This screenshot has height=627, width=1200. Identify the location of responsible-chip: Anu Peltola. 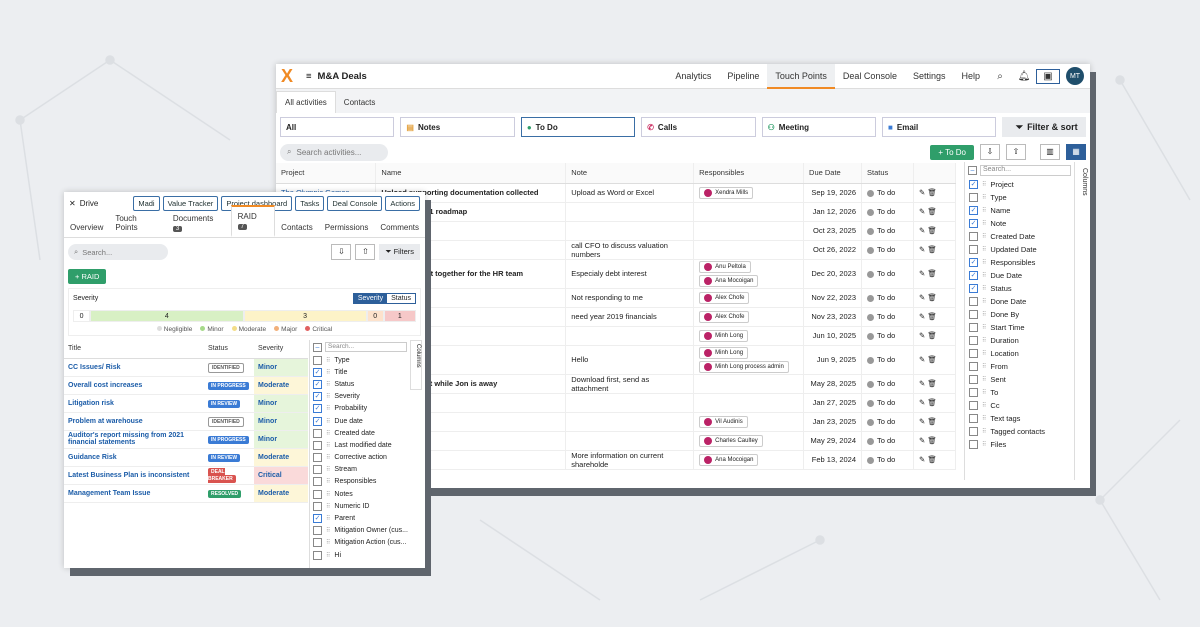
(725, 266).